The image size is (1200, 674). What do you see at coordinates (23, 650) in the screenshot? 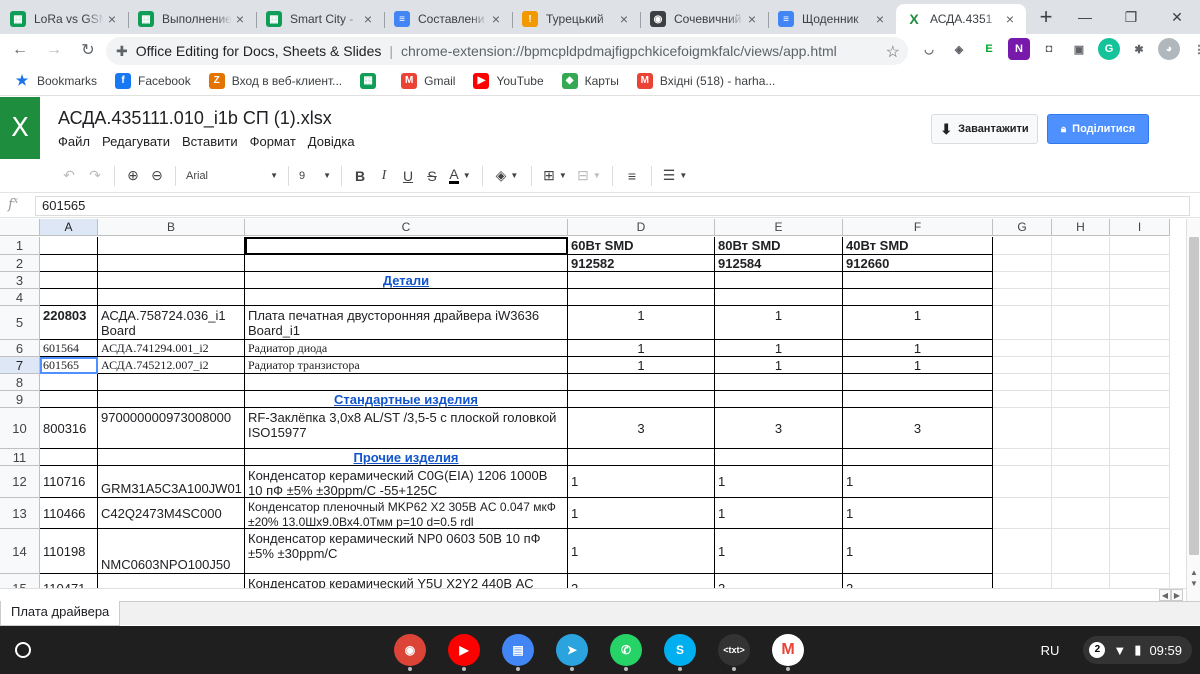
I see `launcher-icon` at bounding box center [23, 650].